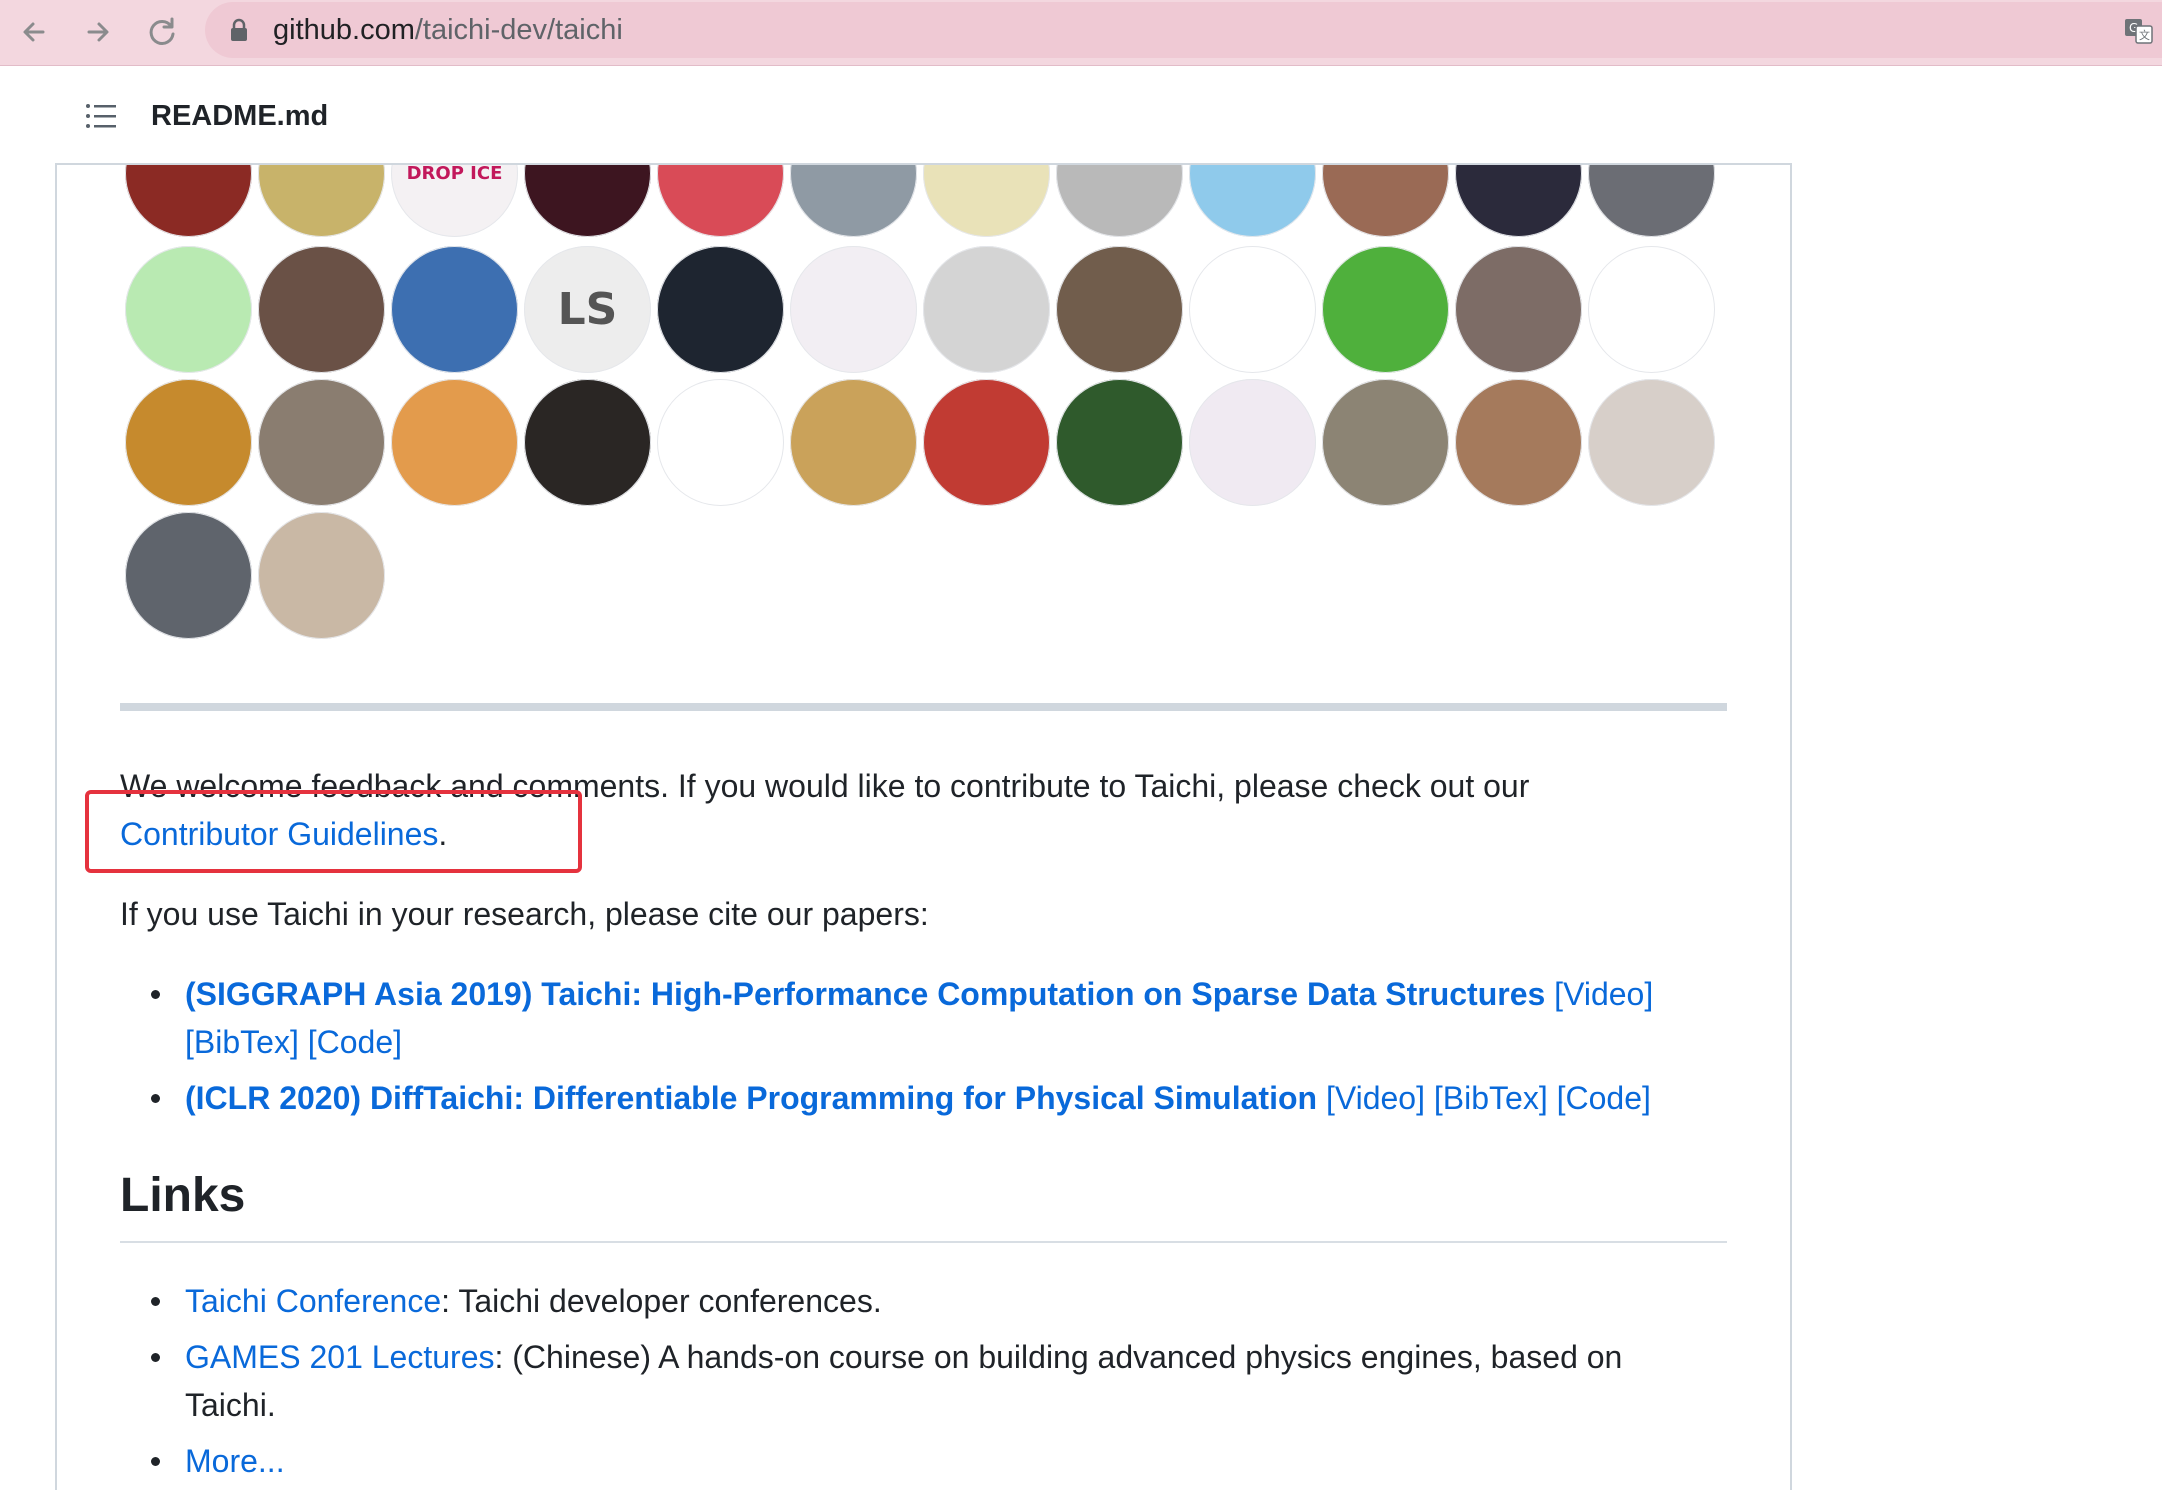 The height and width of the screenshot is (1490, 2162). What do you see at coordinates (313, 1301) in the screenshot?
I see `taichi-conference-link: Taichi Conference` at bounding box center [313, 1301].